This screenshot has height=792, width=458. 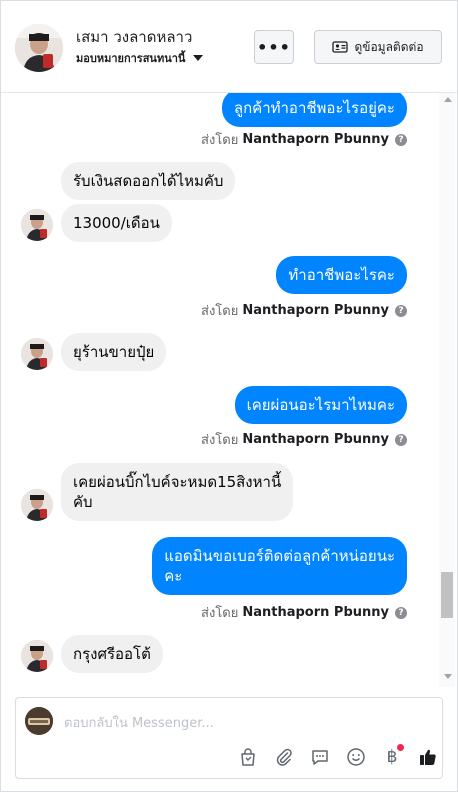 I want to click on message-incoming: รับเงินสดออกได้ไหมคับ, so click(x=148, y=181).